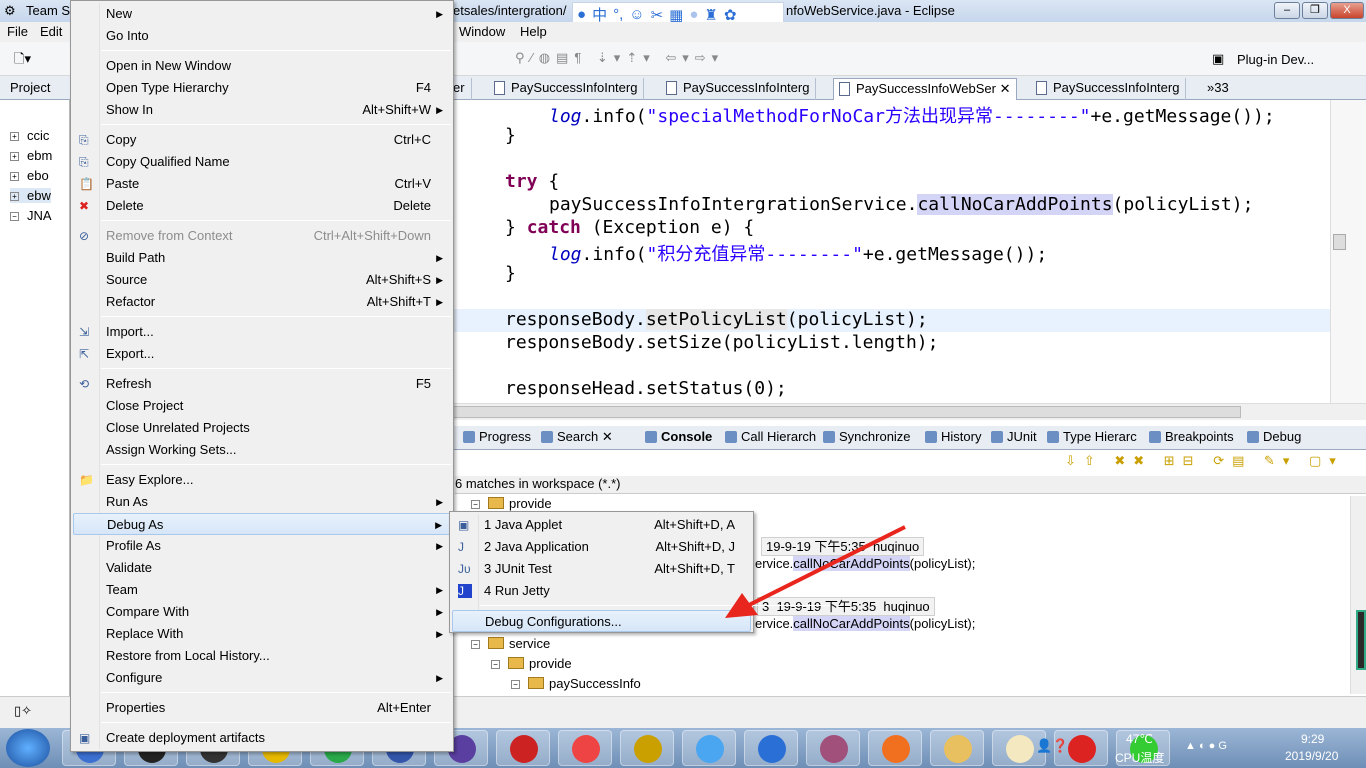 The height and width of the screenshot is (768, 1366). What do you see at coordinates (769, 436) in the screenshot?
I see `panel-tab-call-hierarch: Call Hierarch` at bounding box center [769, 436].